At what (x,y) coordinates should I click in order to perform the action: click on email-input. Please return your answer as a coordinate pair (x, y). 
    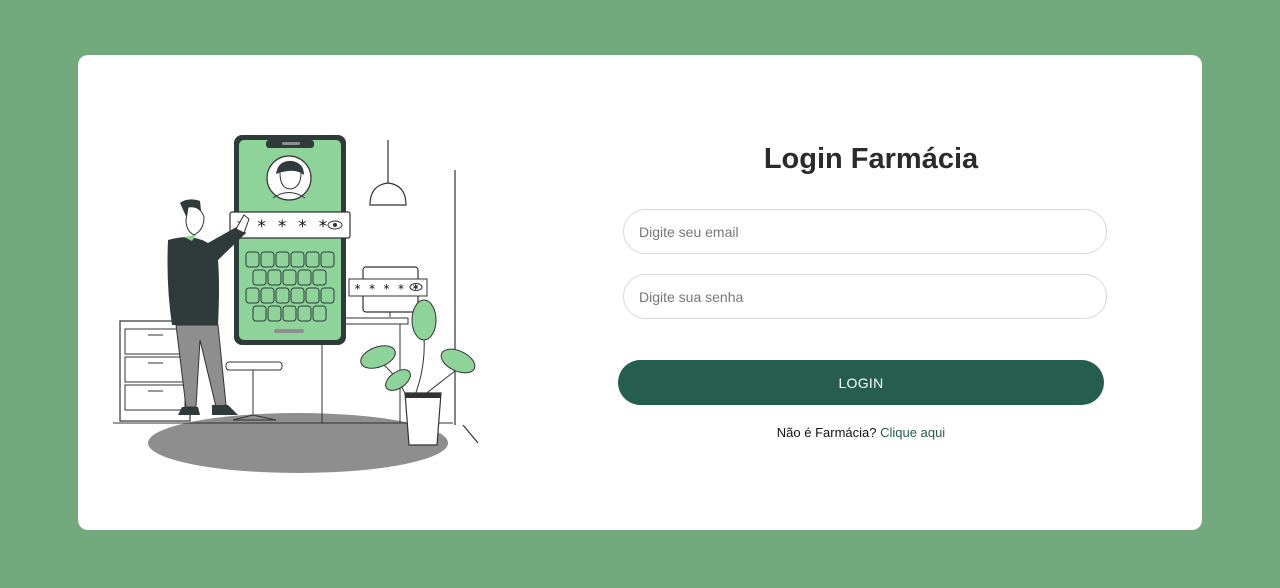
    Looking at the image, I should click on (865, 231).